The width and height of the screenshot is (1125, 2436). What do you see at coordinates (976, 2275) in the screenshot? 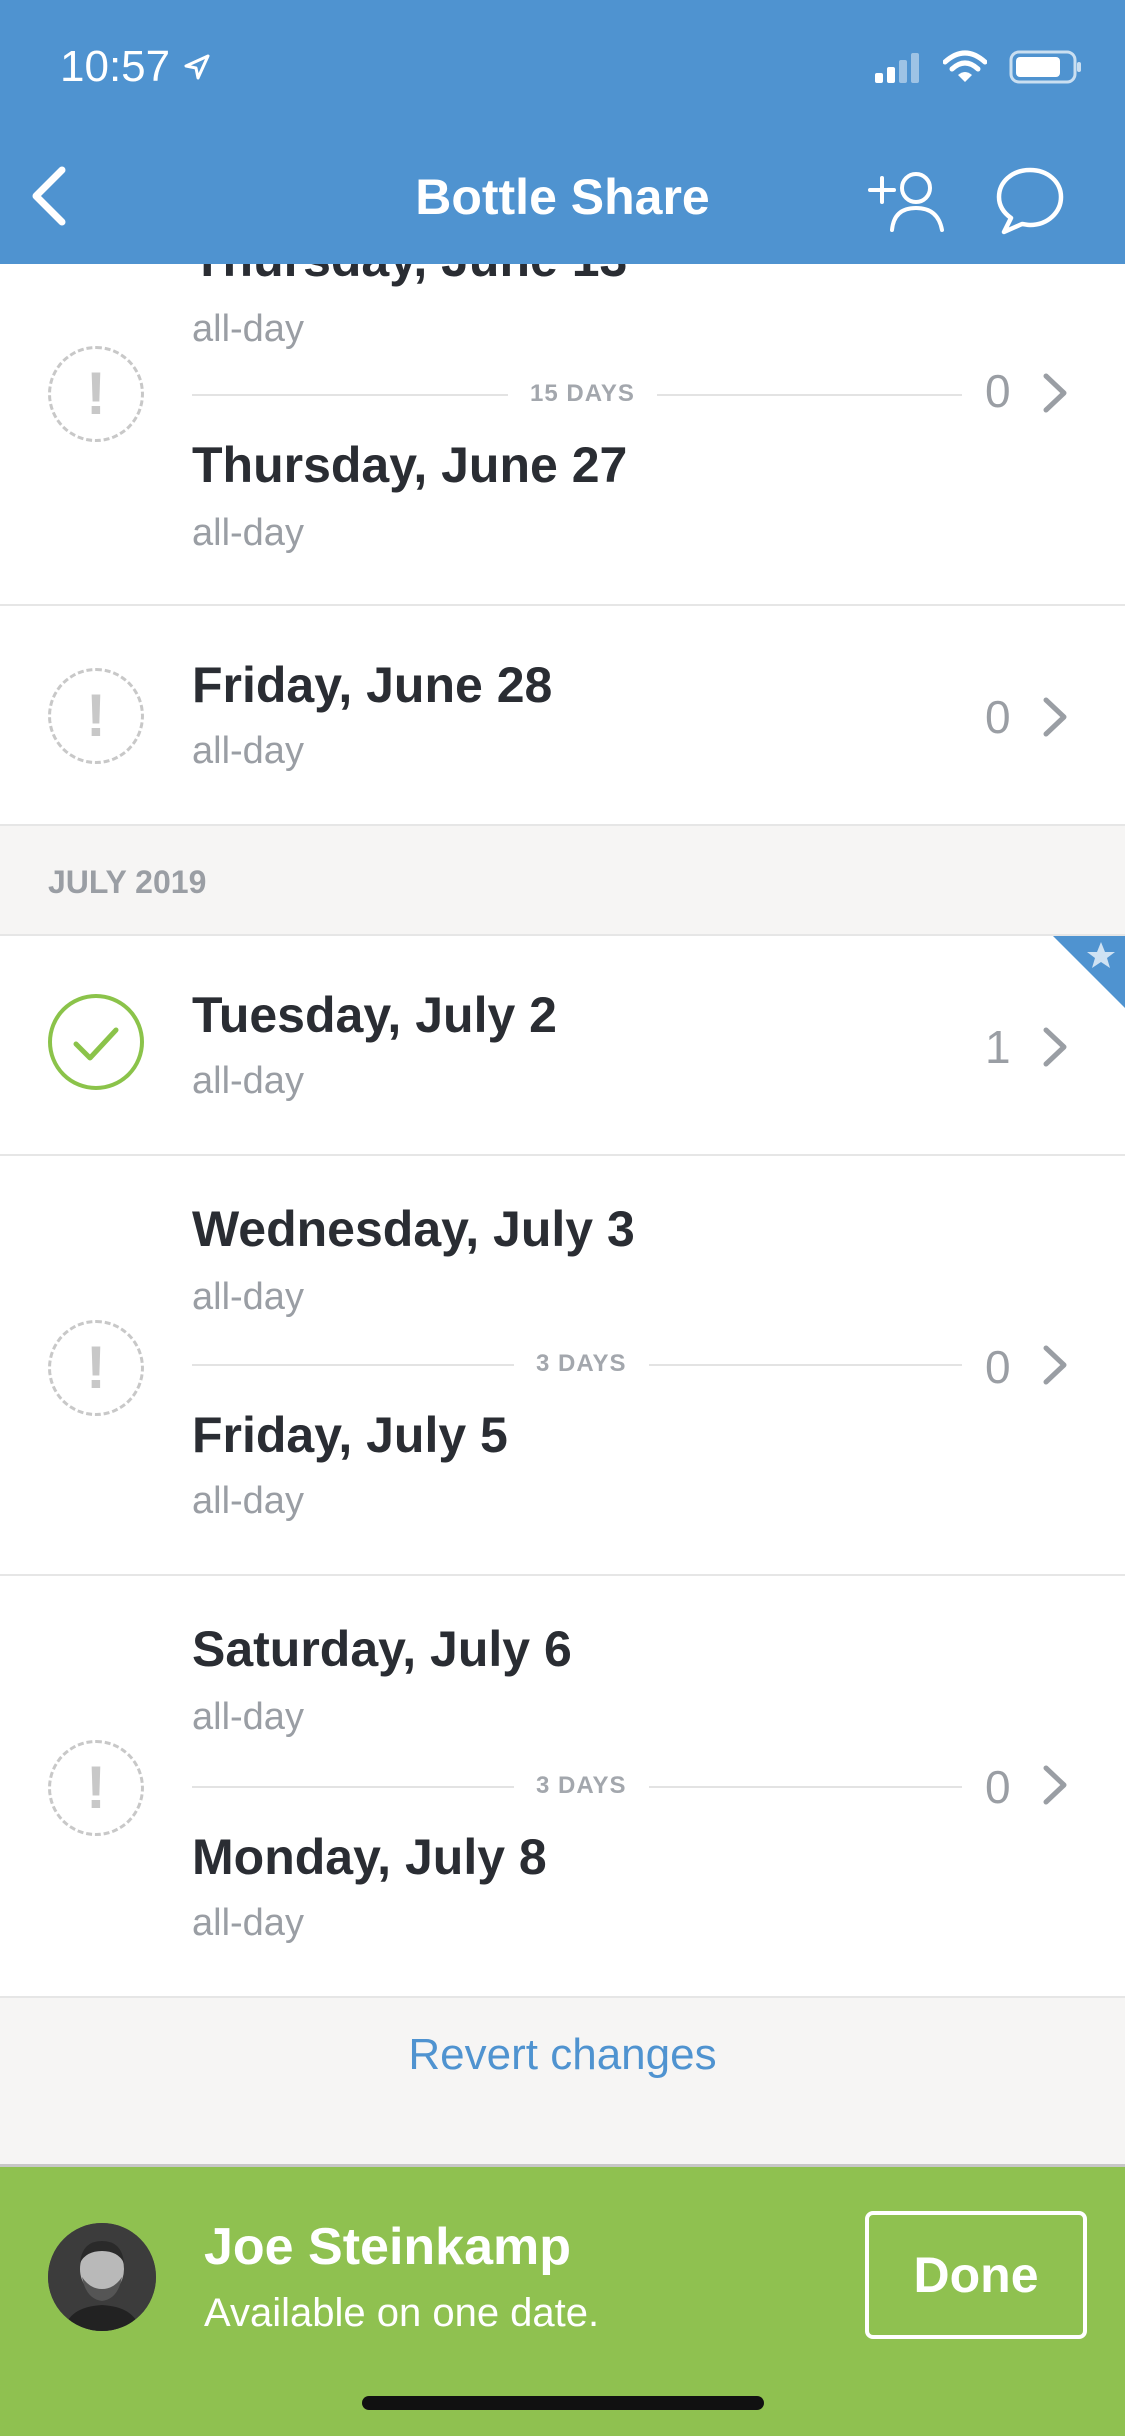
I see `done-button: Done` at bounding box center [976, 2275].